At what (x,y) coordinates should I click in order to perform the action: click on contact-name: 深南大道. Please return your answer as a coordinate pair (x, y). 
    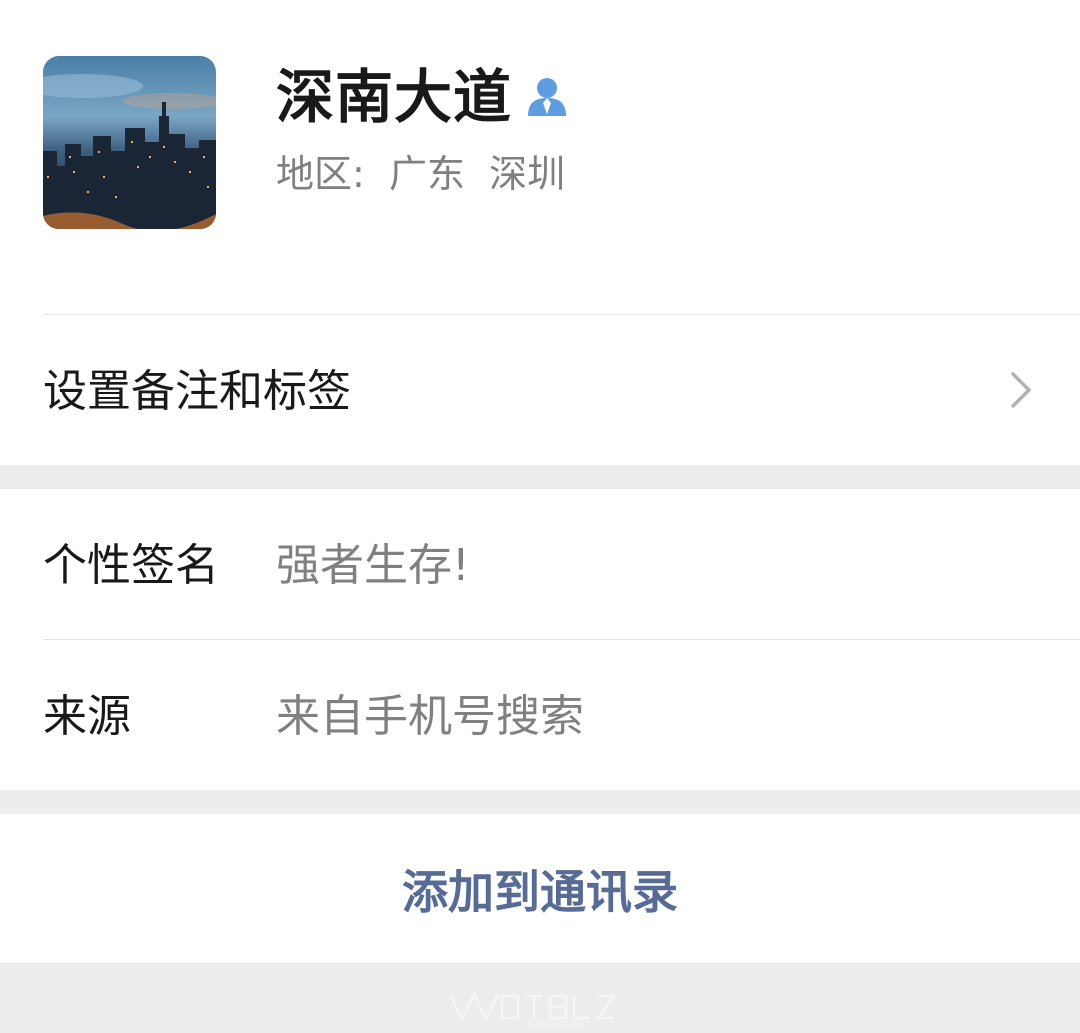
    Looking at the image, I should click on (394, 97).